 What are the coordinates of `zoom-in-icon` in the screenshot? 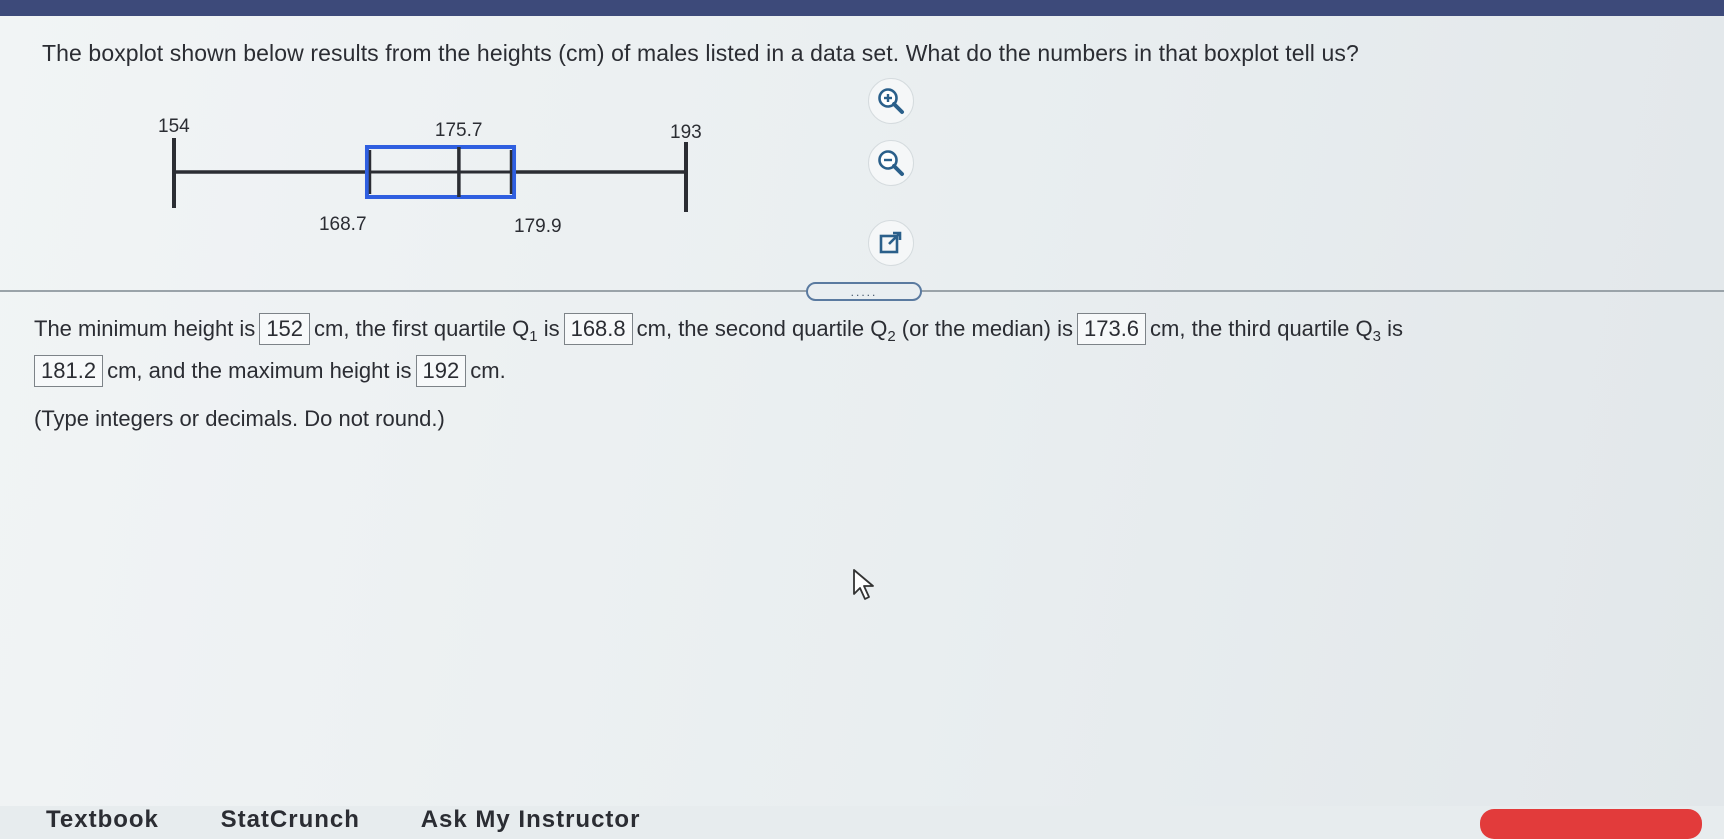 It's located at (891, 101).